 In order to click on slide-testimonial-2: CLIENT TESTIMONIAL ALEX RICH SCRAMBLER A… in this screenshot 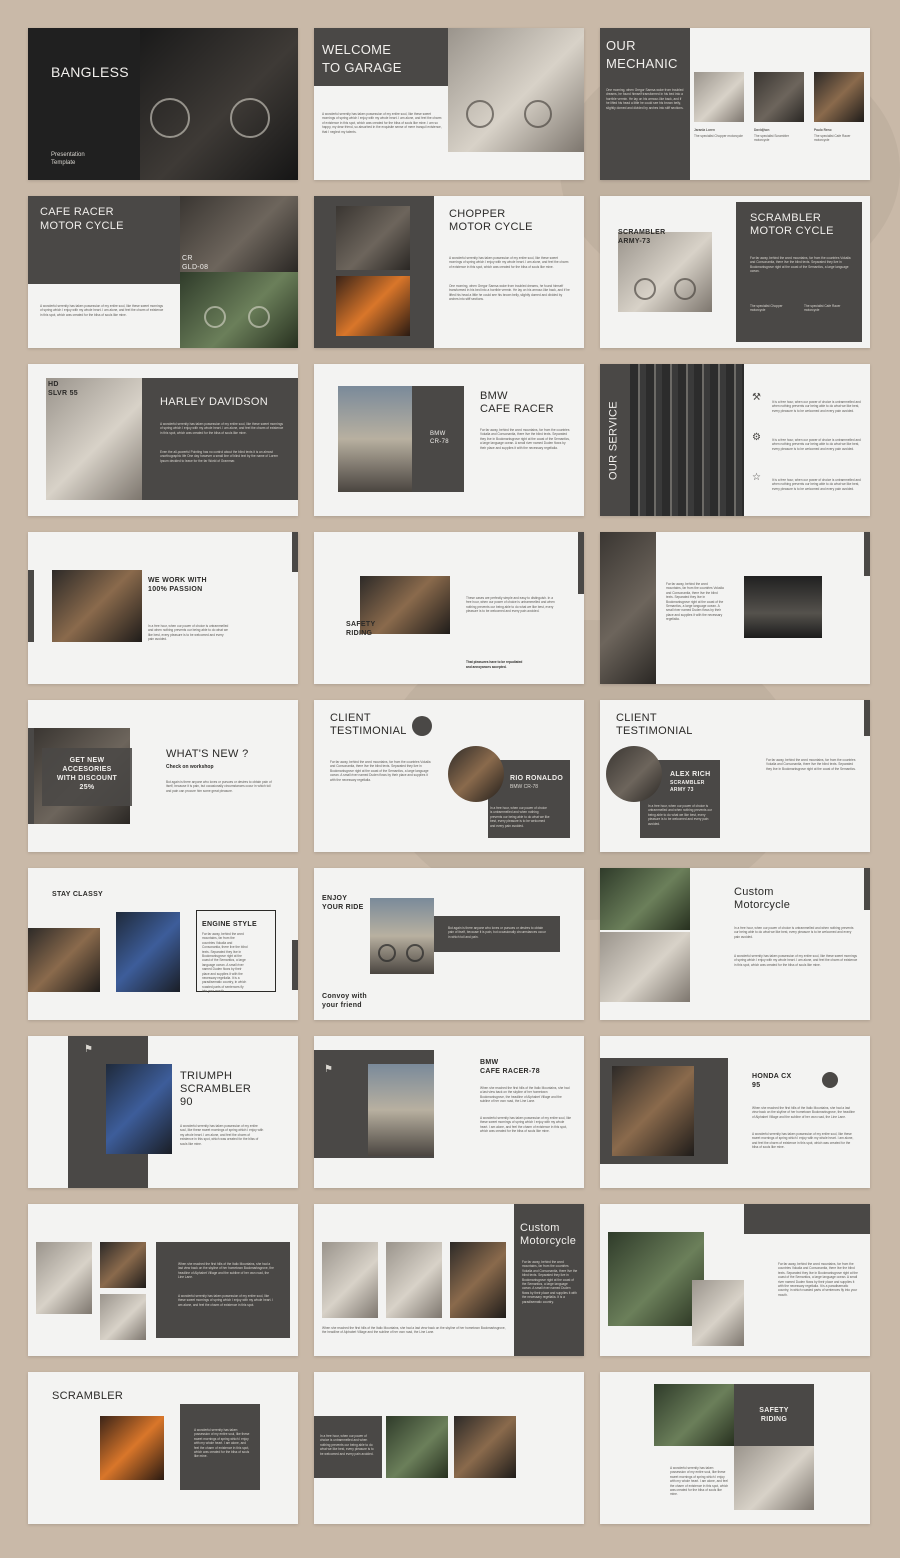, I will do `click(735, 776)`.